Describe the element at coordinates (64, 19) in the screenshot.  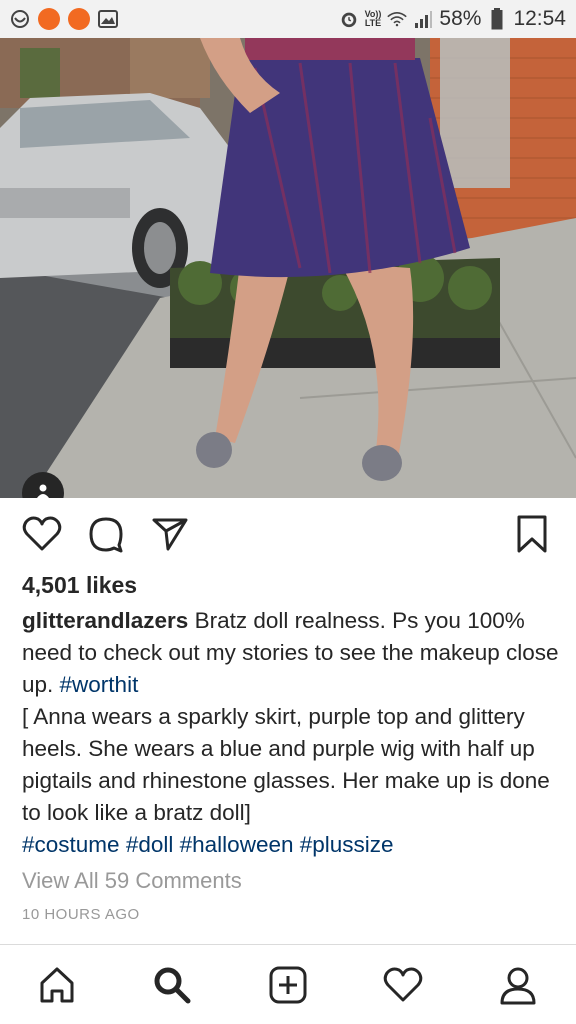
I see `status-left` at that location.